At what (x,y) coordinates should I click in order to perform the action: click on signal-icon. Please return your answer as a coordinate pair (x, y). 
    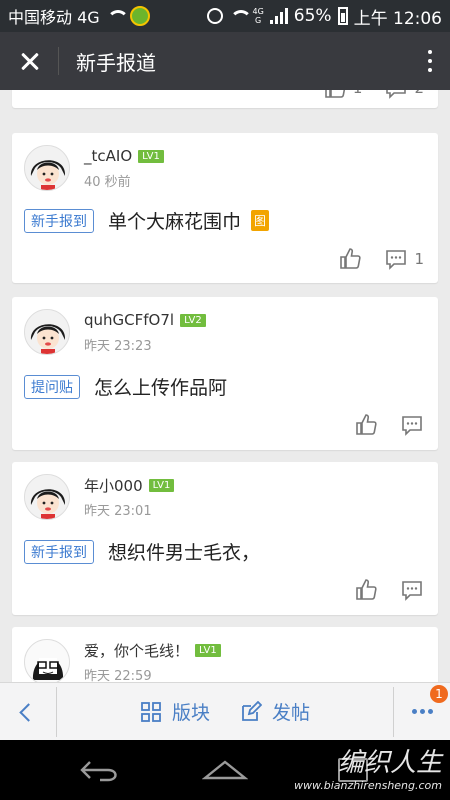
    Looking at the image, I should click on (278, 16).